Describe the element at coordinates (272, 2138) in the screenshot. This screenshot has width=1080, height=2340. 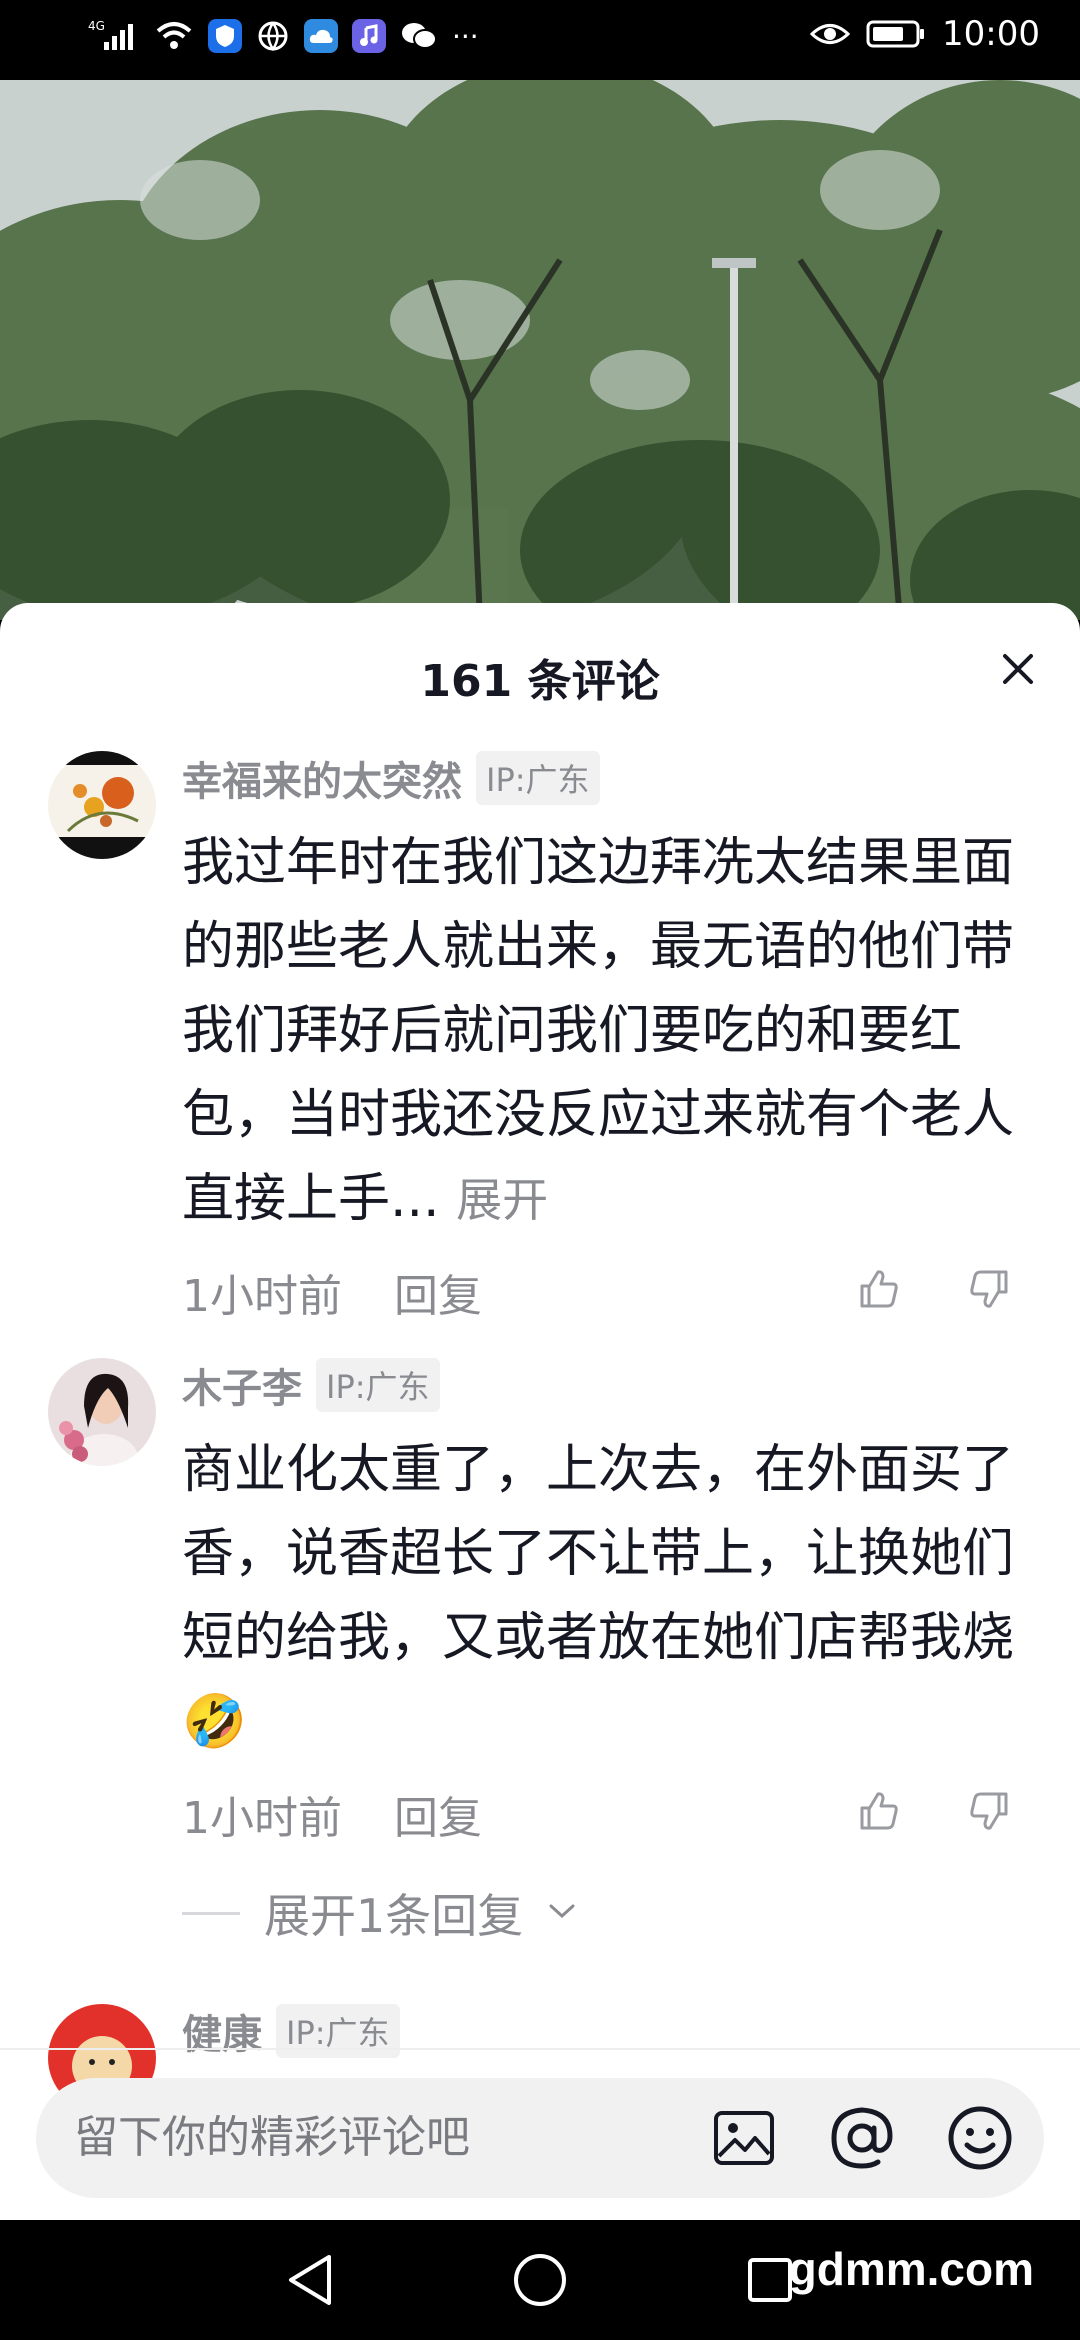
I see `comment-input-placeholder: 留下你的精彩评论吧` at that location.